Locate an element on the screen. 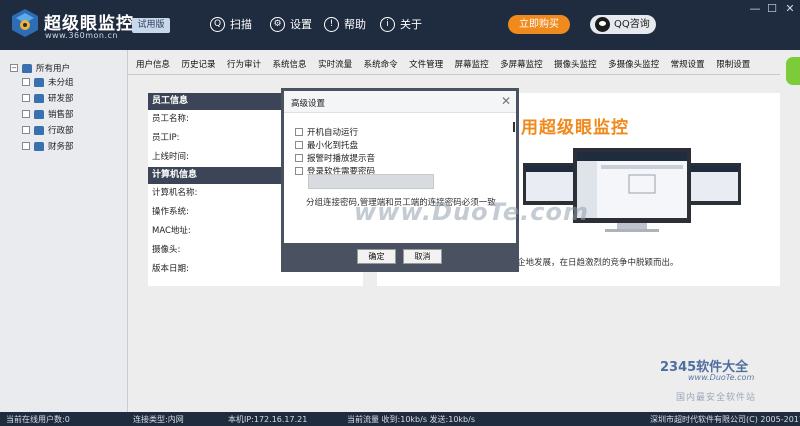 The image size is (800, 426). help-button: ! 帮助 is located at coordinates (345, 24).